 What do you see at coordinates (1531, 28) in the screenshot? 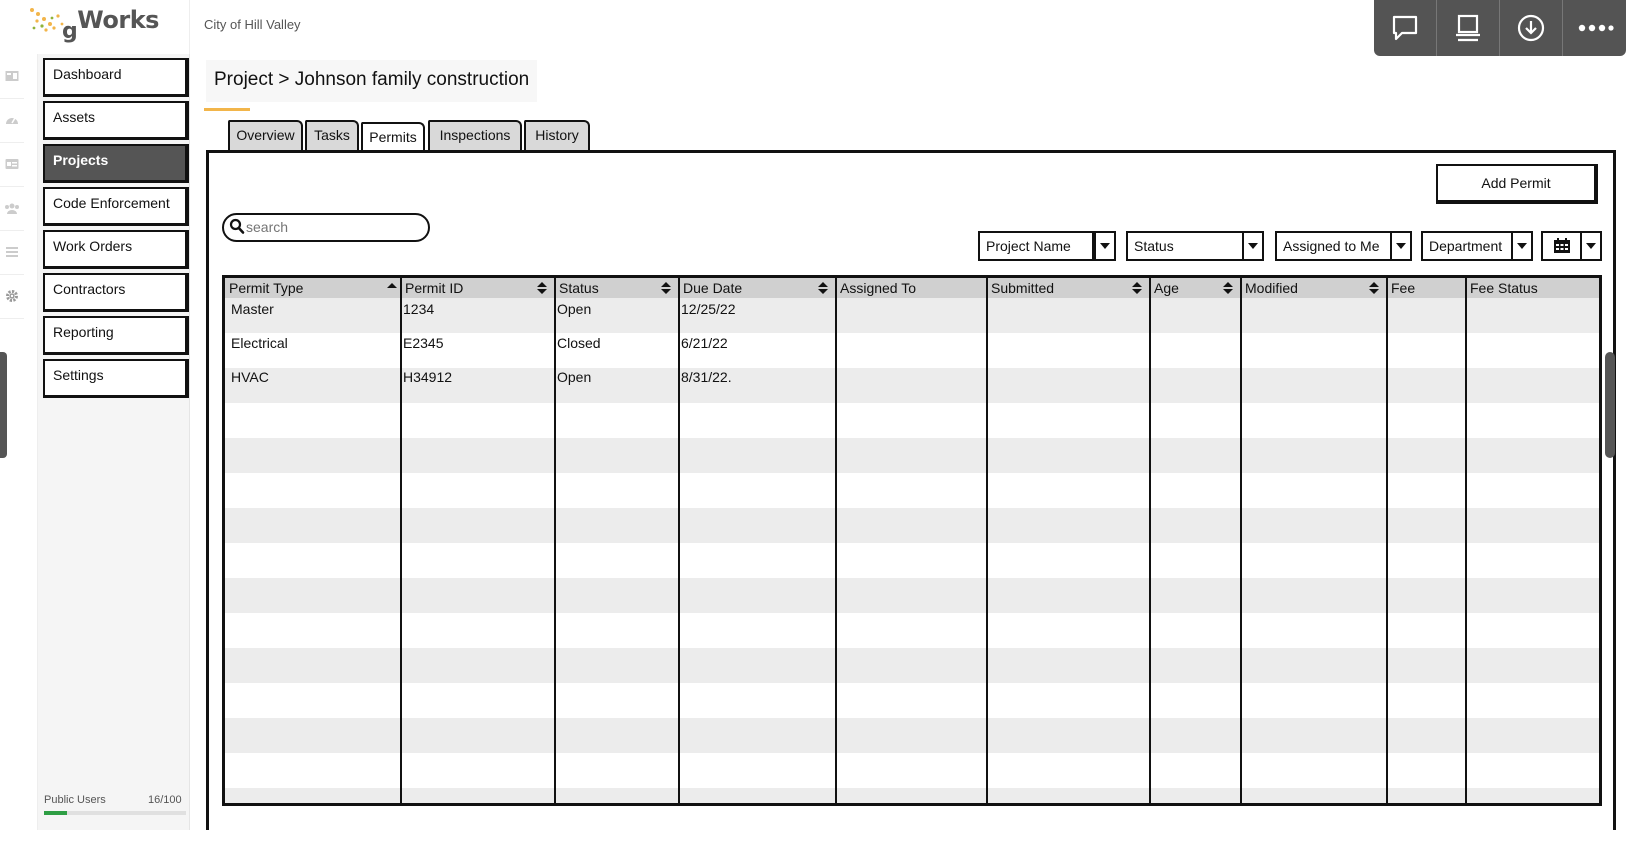
I see `download-button` at bounding box center [1531, 28].